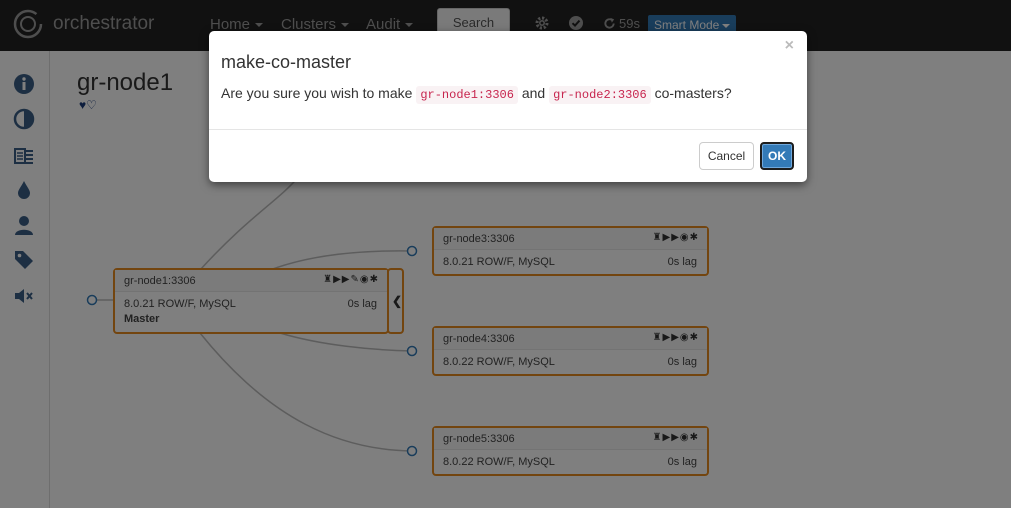  Describe the element at coordinates (533, 93) in the screenshot. I see `message-text: and` at that location.